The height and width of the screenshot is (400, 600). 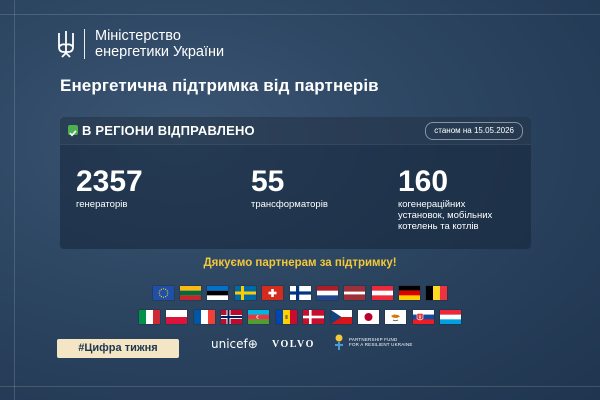 I want to click on stat-label: генераторів, so click(x=102, y=204).